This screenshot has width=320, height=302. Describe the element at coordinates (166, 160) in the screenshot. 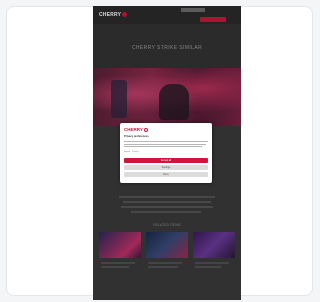

I see `accept-all-button: Accept all` at that location.